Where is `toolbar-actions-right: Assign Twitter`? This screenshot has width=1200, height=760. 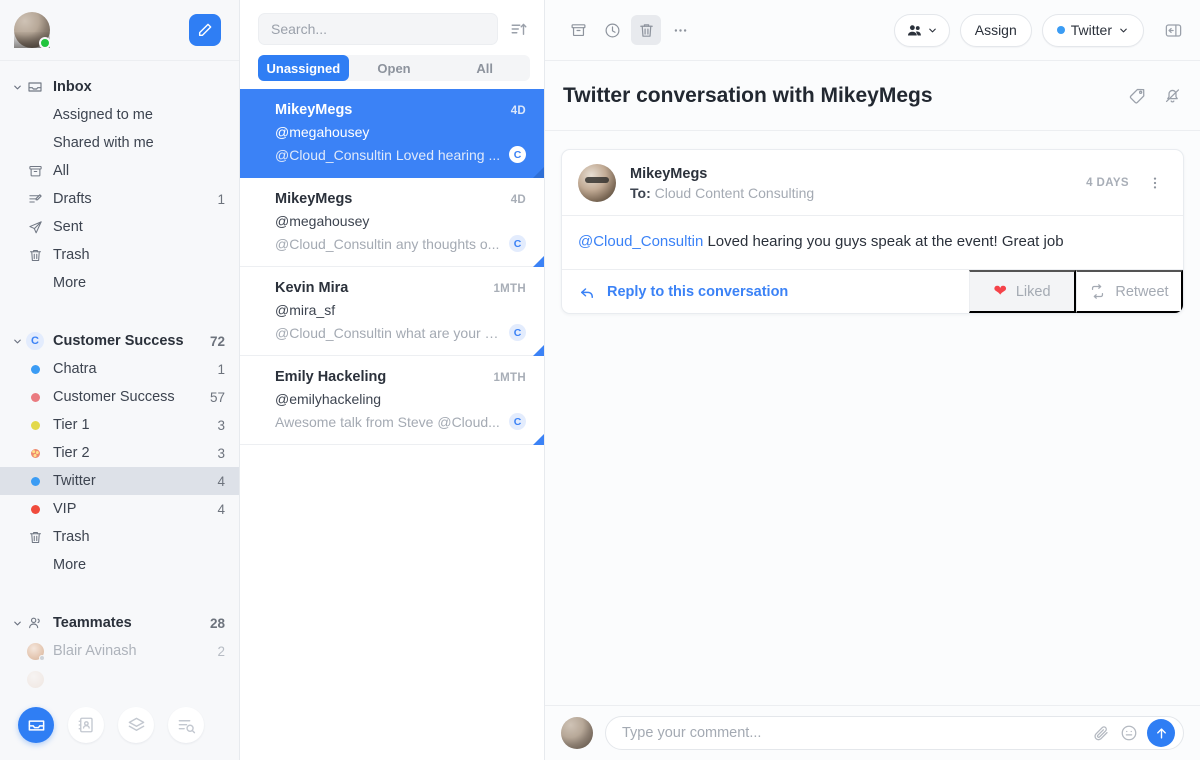
toolbar-actions-right: Assign Twitter is located at coordinates (1040, 30).